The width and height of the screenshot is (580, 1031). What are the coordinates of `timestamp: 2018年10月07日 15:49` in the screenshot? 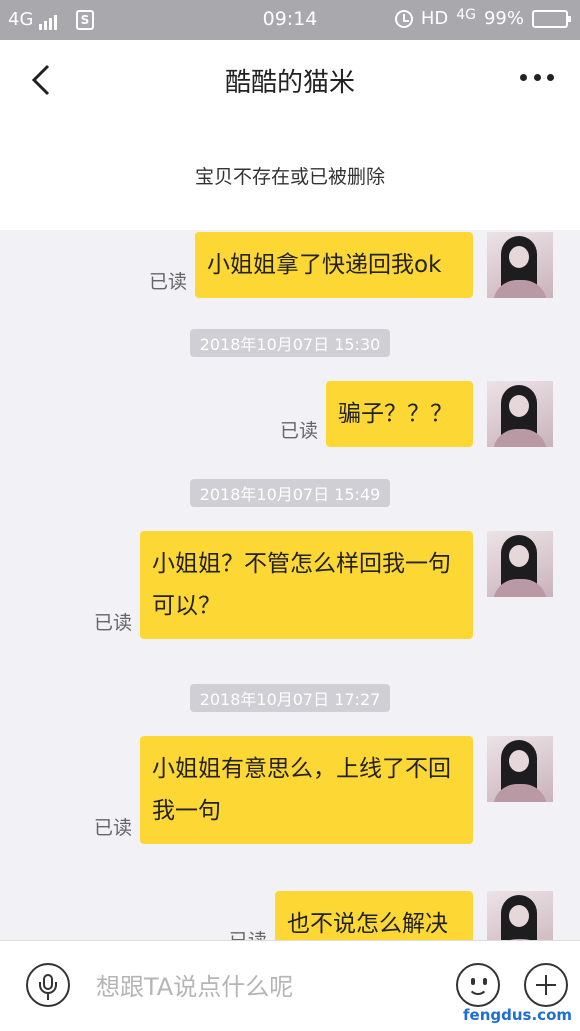 It's located at (290, 493).